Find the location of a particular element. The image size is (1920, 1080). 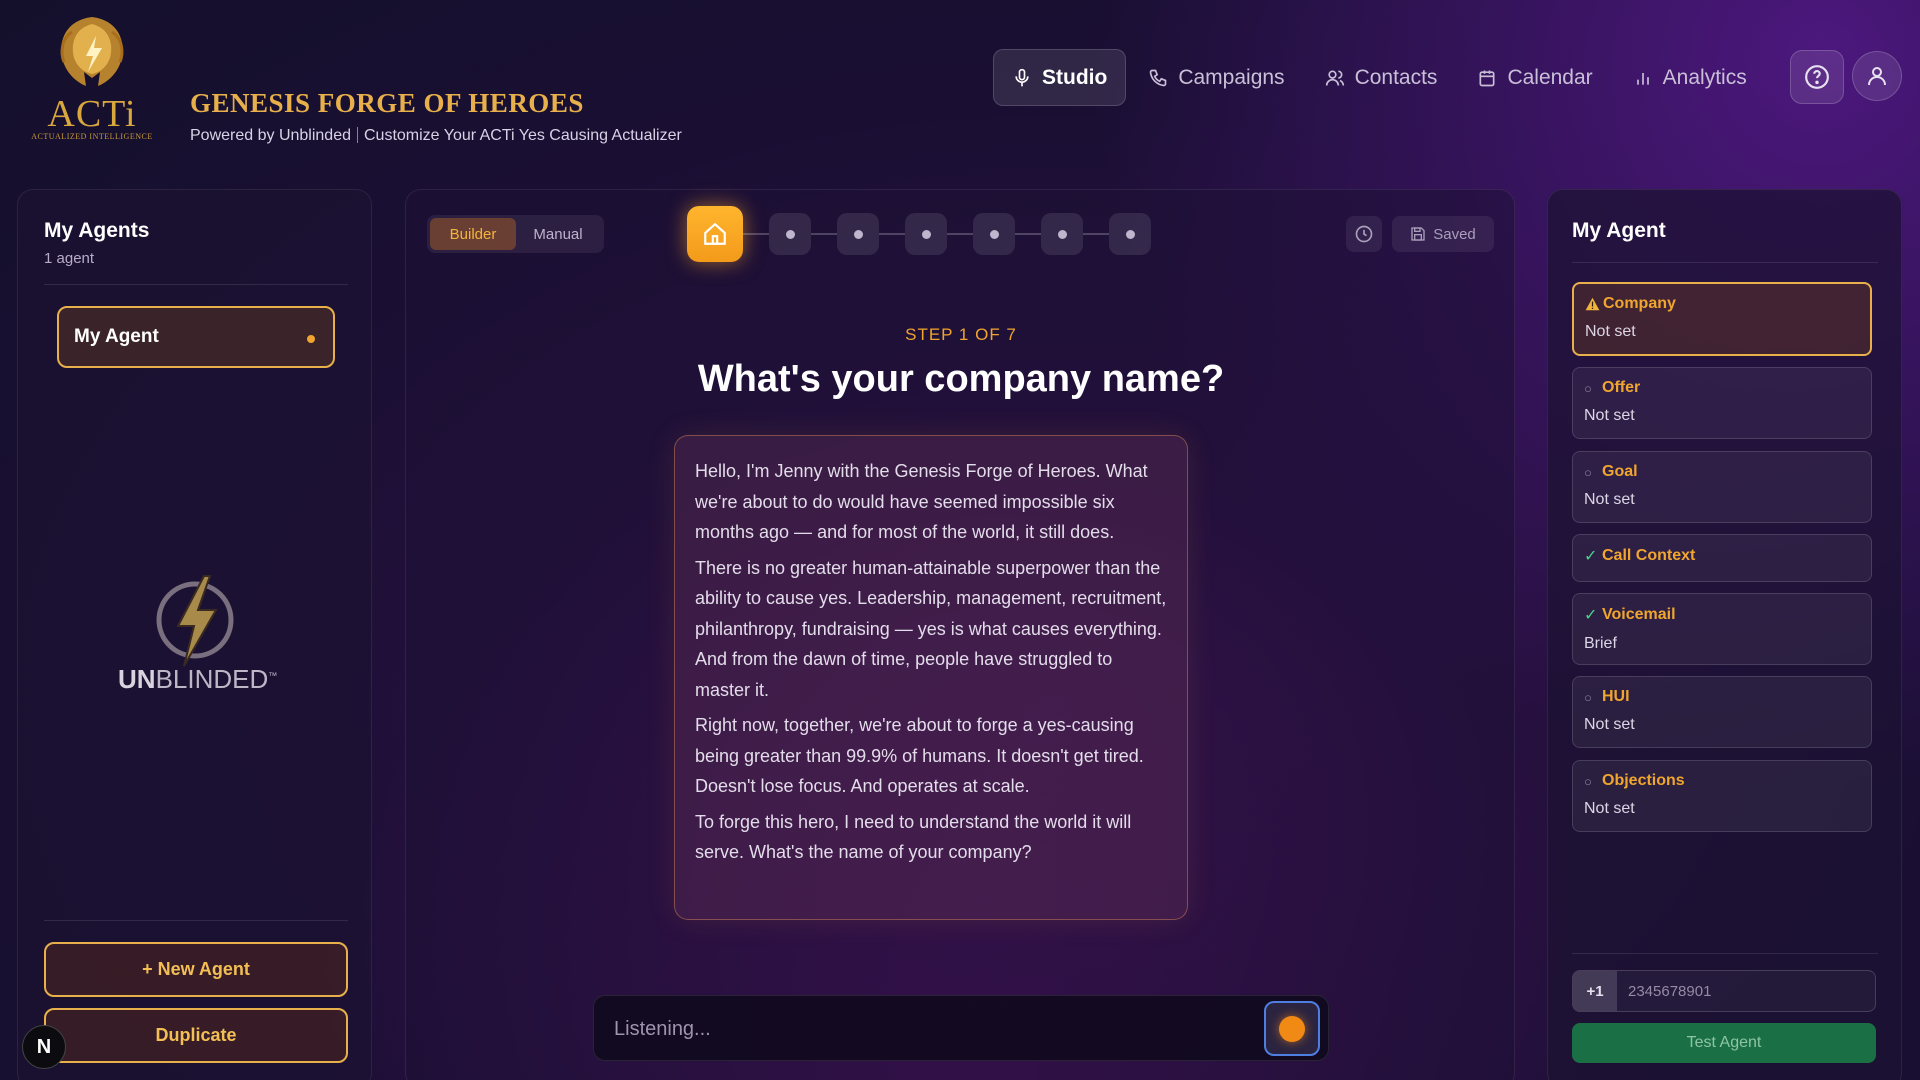

field-company: Company Not set is located at coordinates (1722, 319).